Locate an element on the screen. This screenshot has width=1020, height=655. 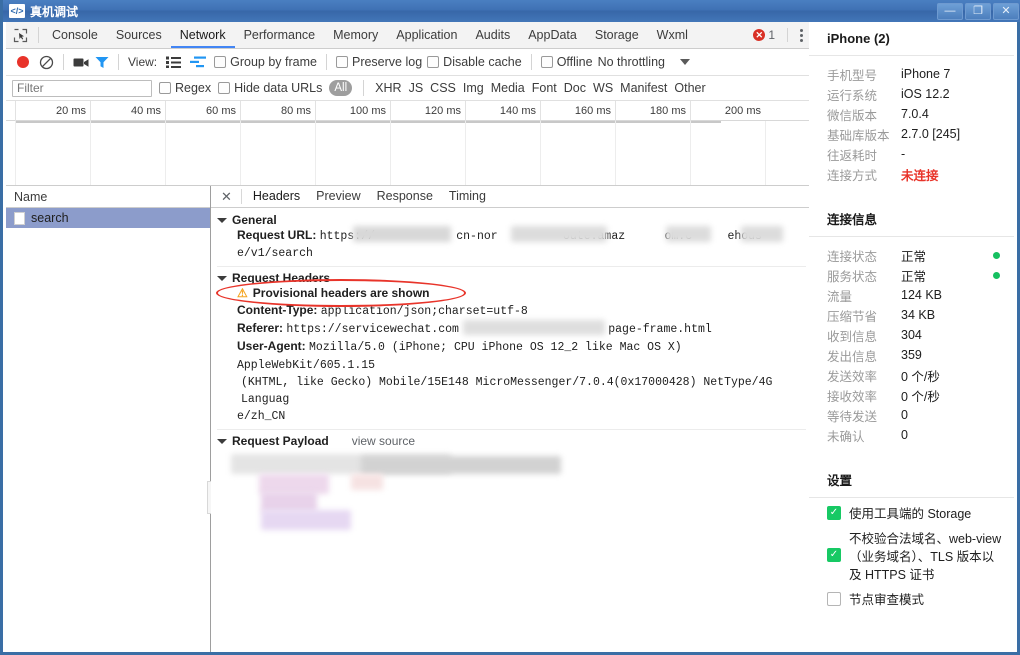
connection-info-header: 连接信息 is located at coordinates (911, 216).